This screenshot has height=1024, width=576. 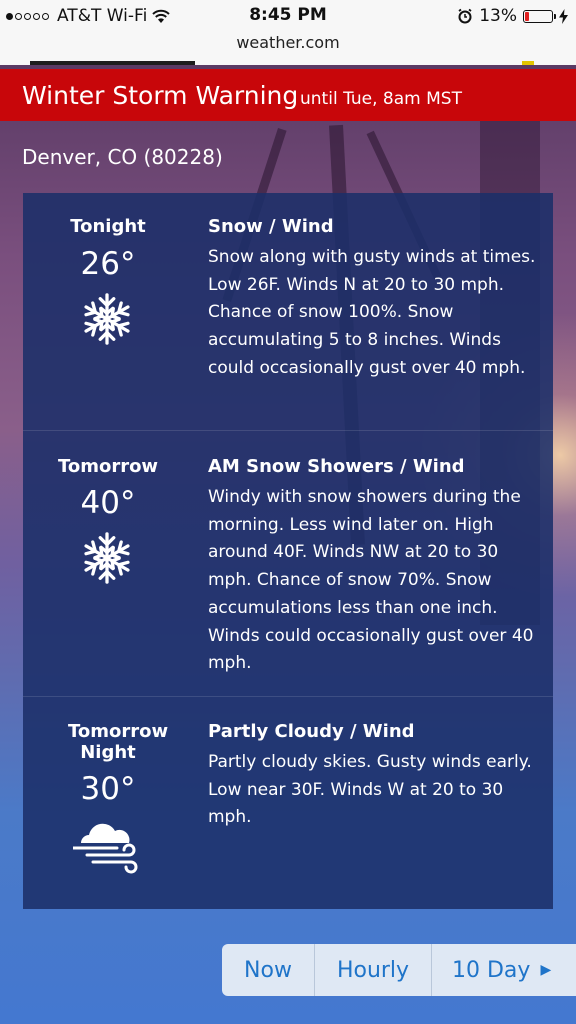 What do you see at coordinates (563, 16) in the screenshot?
I see `charging-bolt-icon` at bounding box center [563, 16].